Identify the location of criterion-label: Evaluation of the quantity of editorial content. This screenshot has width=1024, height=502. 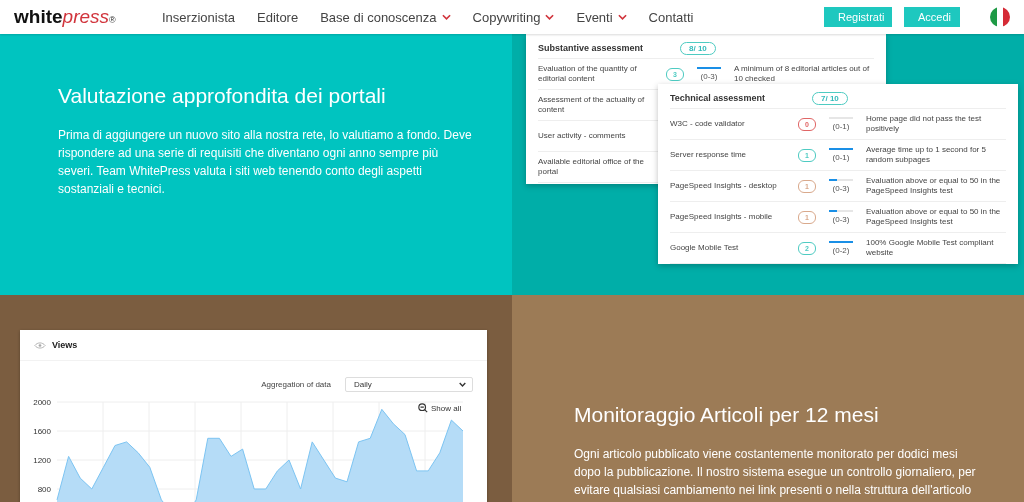
(588, 74).